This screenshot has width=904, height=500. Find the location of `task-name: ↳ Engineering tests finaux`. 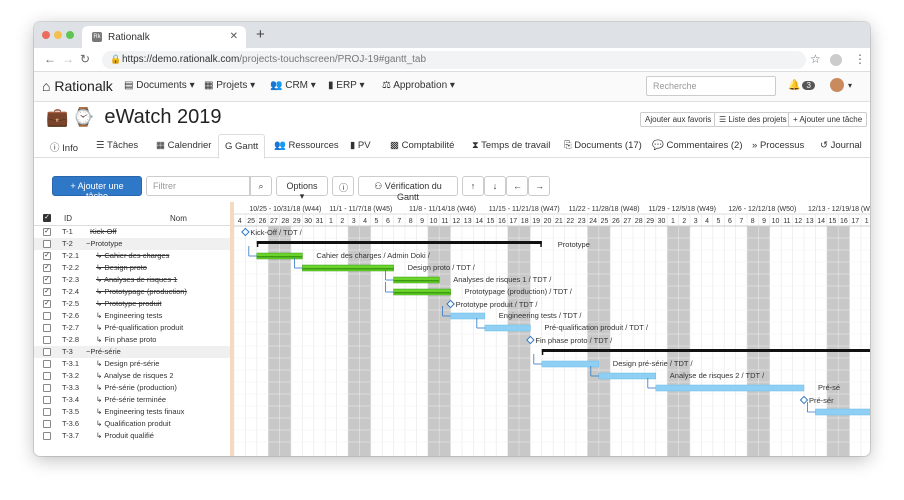

task-name: ↳ Engineering tests finaux is located at coordinates (140, 412).